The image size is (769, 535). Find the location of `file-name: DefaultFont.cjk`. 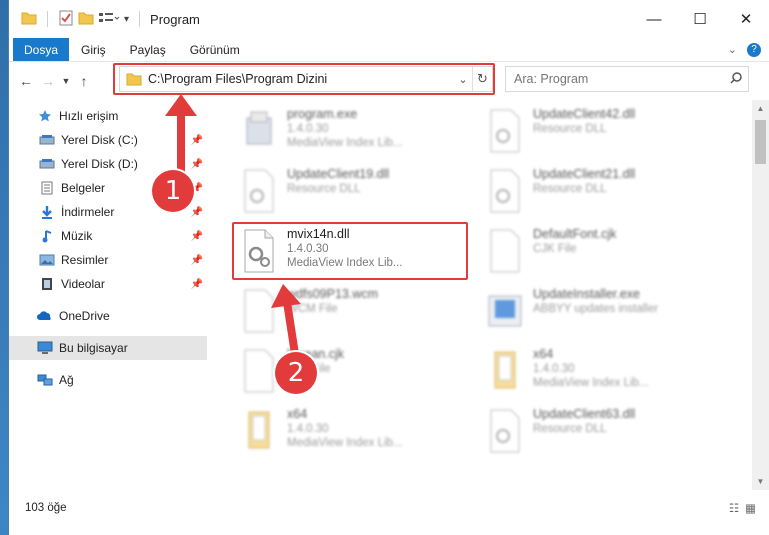

file-name: DefaultFont.cjk is located at coordinates (575, 234).